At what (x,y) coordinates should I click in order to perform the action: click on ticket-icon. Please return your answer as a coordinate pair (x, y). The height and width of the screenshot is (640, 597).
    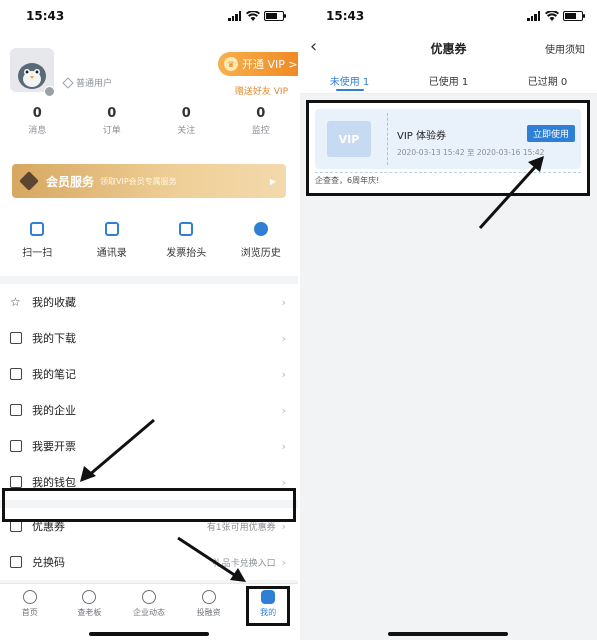
    Looking at the image, I should click on (16, 446).